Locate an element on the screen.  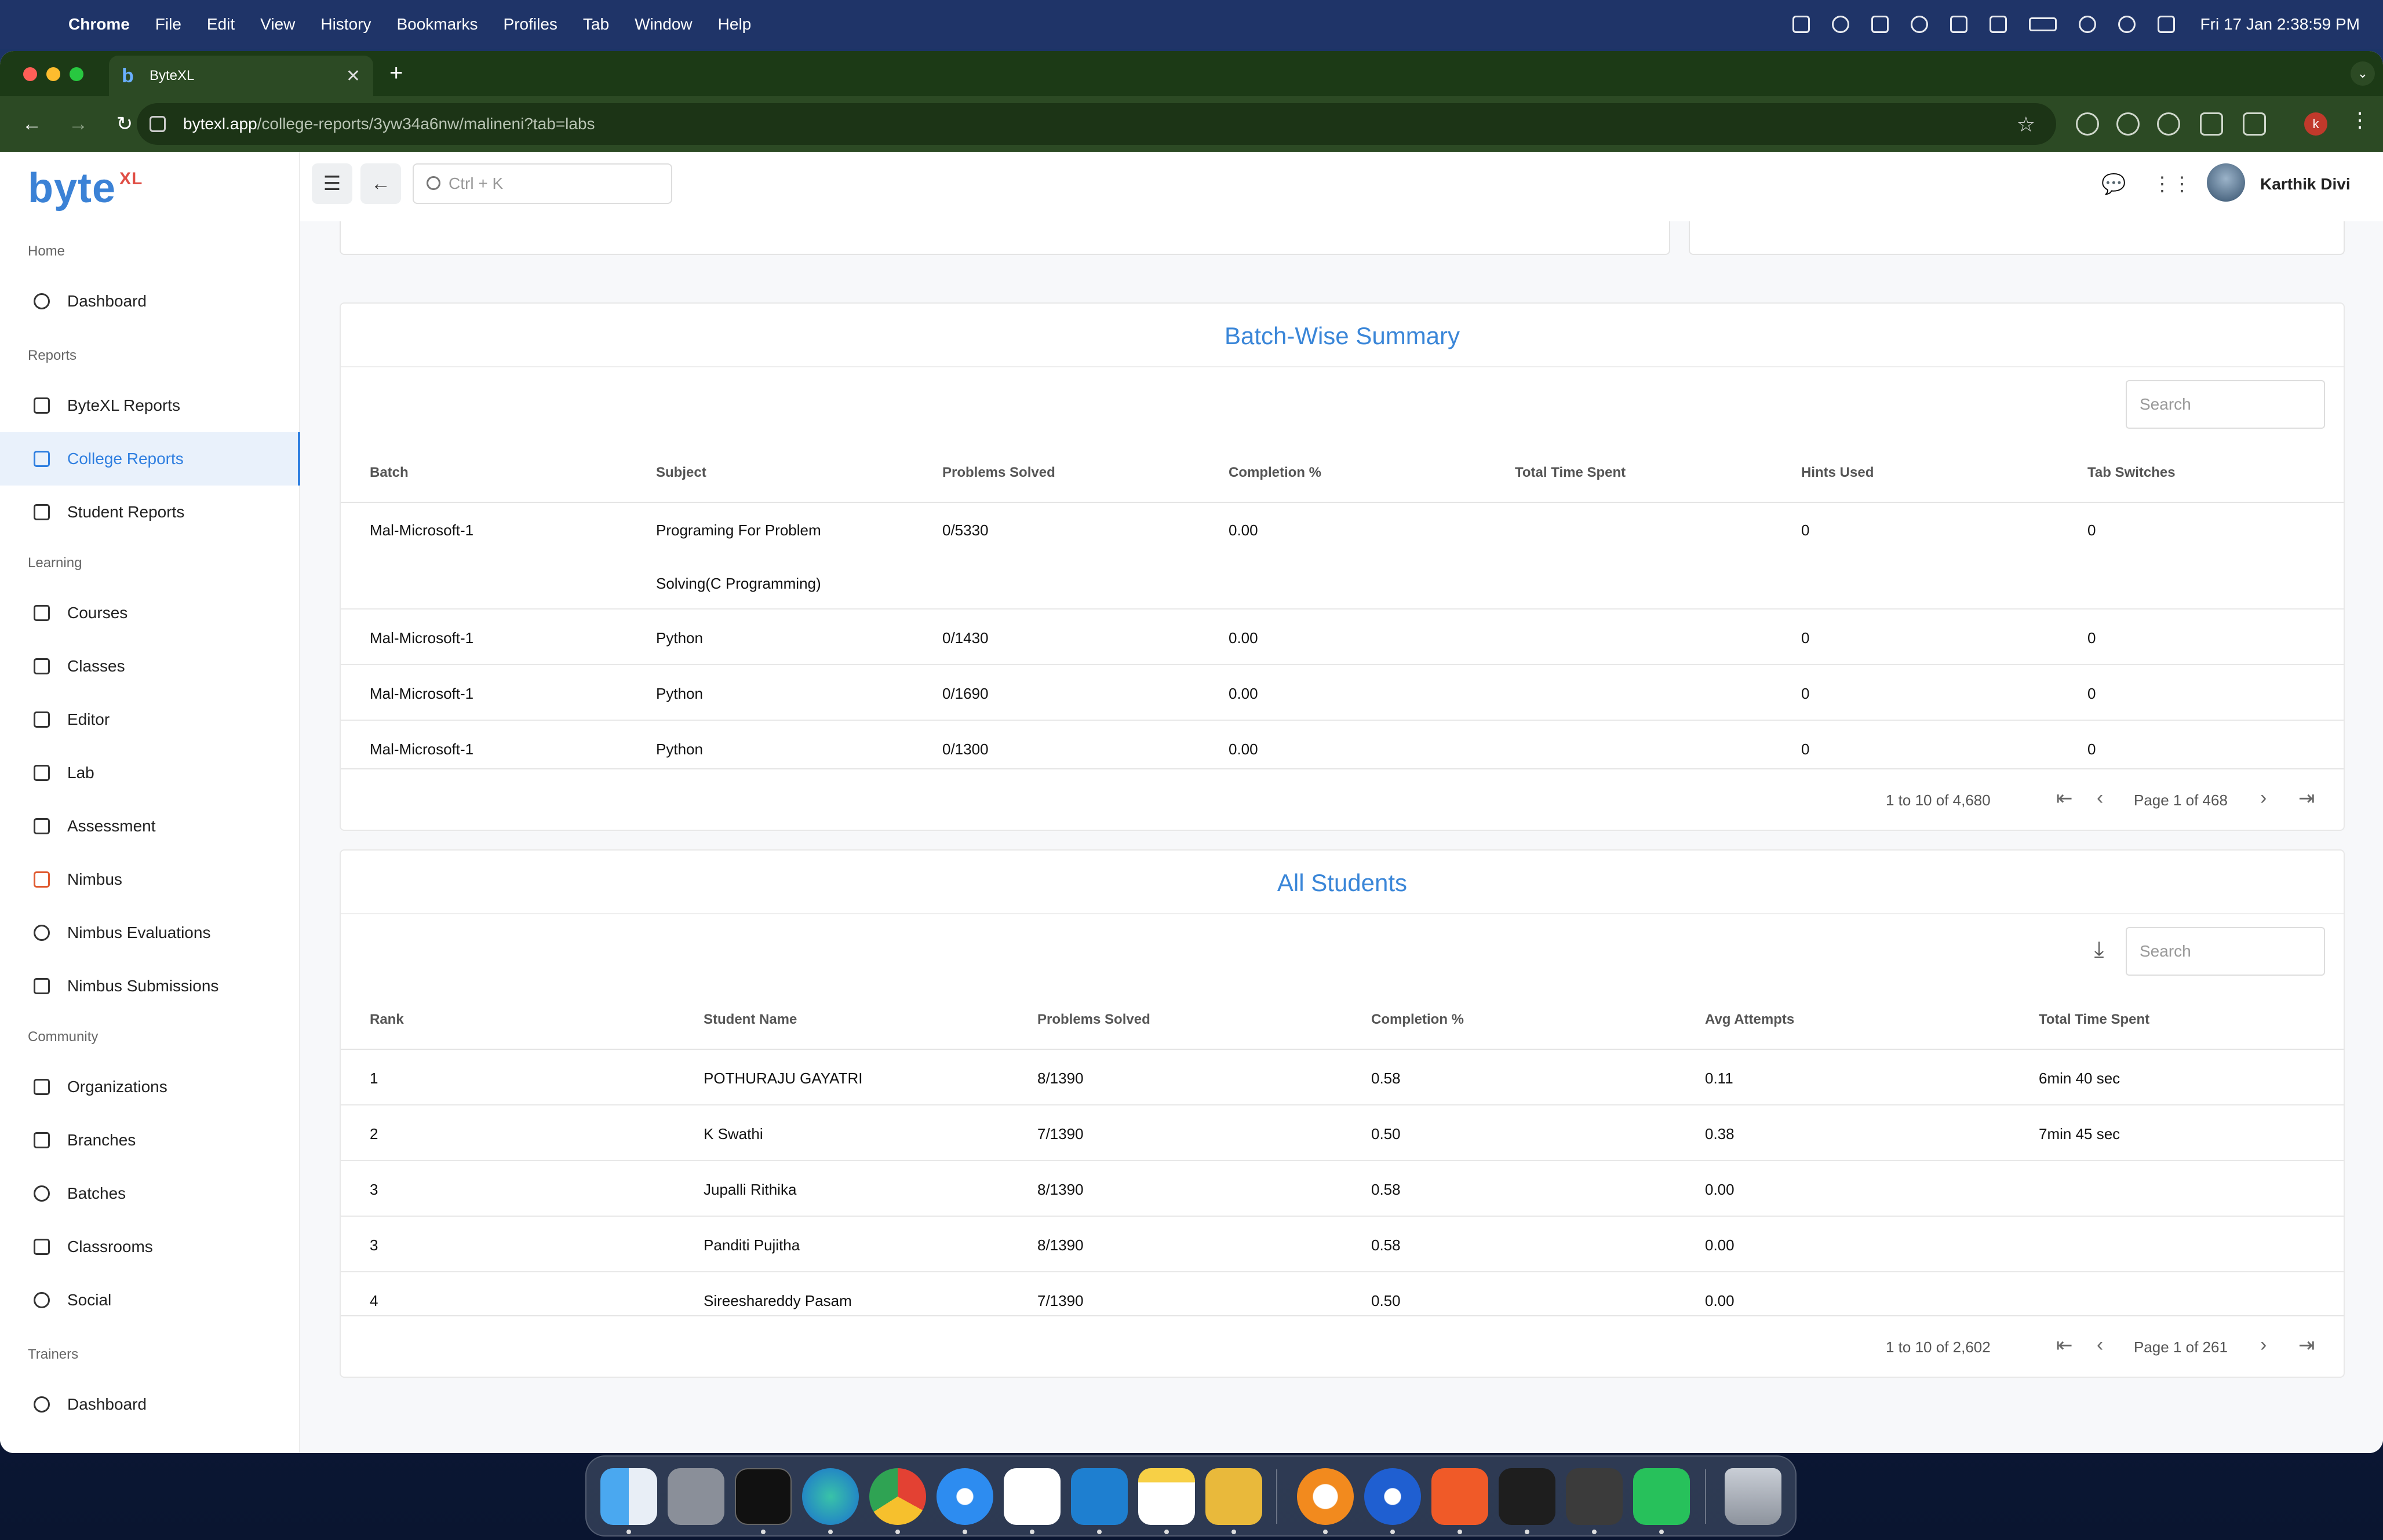
sidebar-item-batches: Batches is located at coordinates (150, 1193).